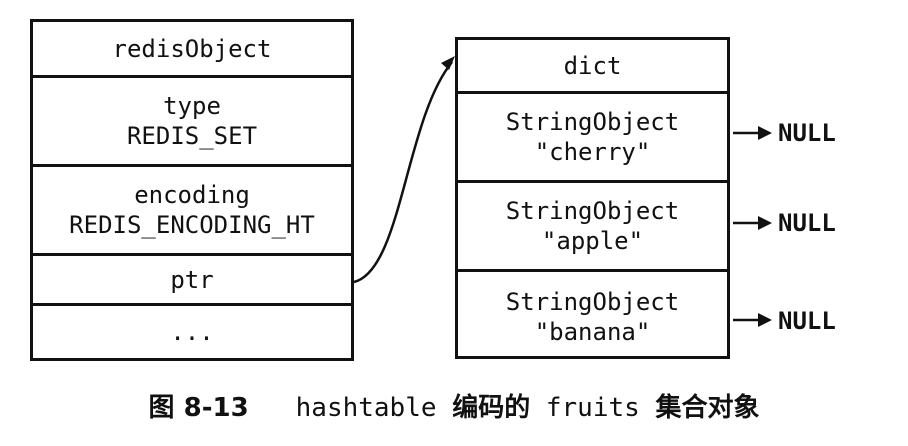  I want to click on redis-object-title-cell: redisObject, so click(192, 50).